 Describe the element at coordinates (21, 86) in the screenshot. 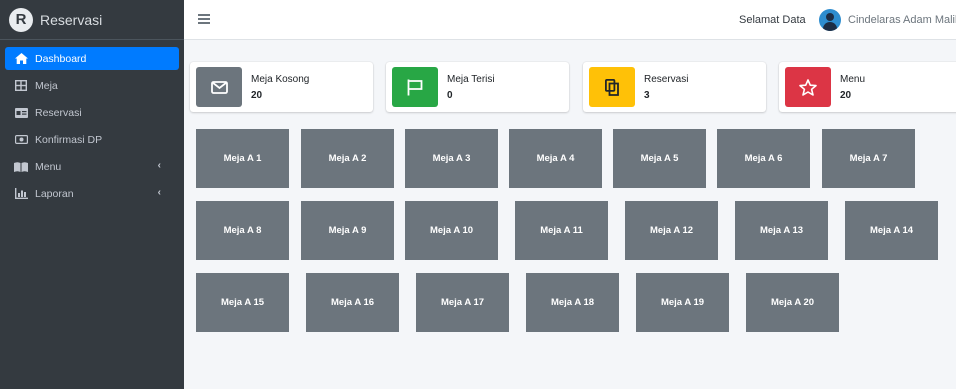

I see `table-grid-icon` at that location.